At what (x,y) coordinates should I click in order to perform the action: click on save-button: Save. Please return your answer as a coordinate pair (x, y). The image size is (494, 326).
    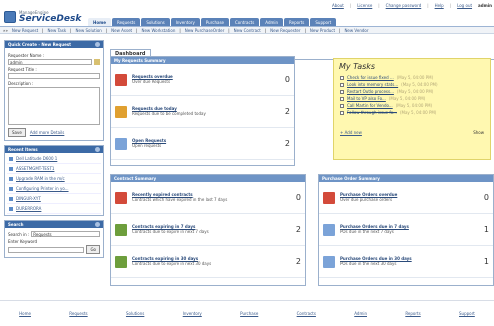
    Looking at the image, I should click on (17, 132).